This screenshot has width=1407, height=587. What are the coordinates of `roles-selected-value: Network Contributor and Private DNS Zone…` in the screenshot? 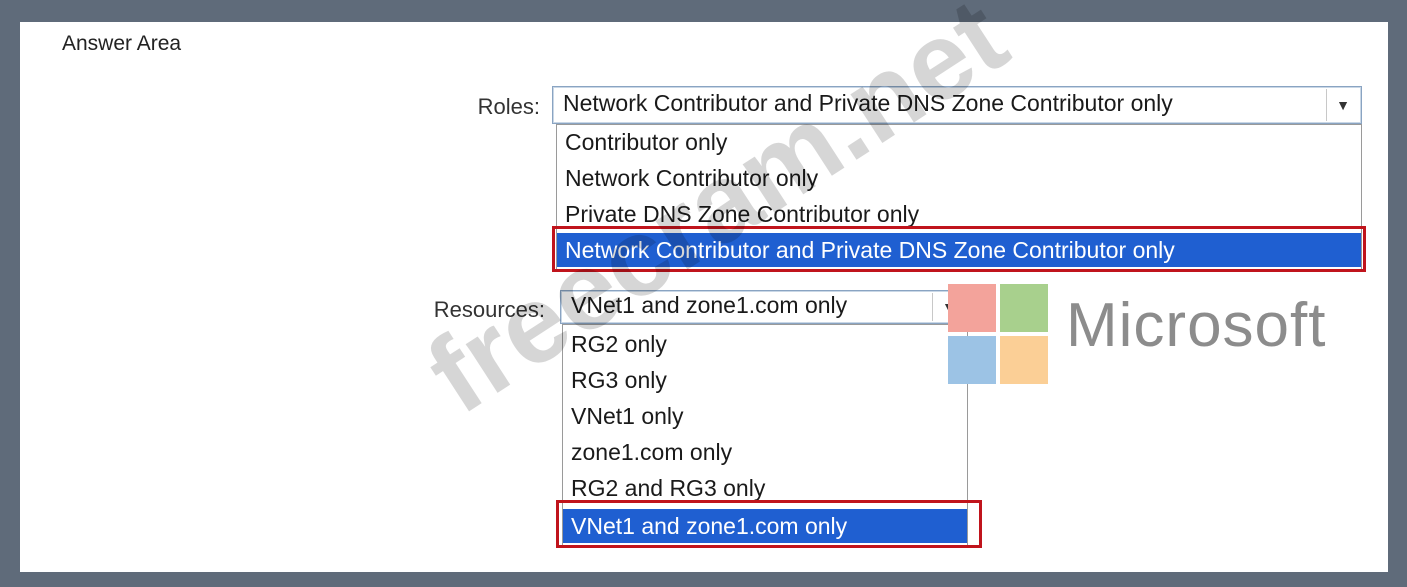 It's located at (868, 103).